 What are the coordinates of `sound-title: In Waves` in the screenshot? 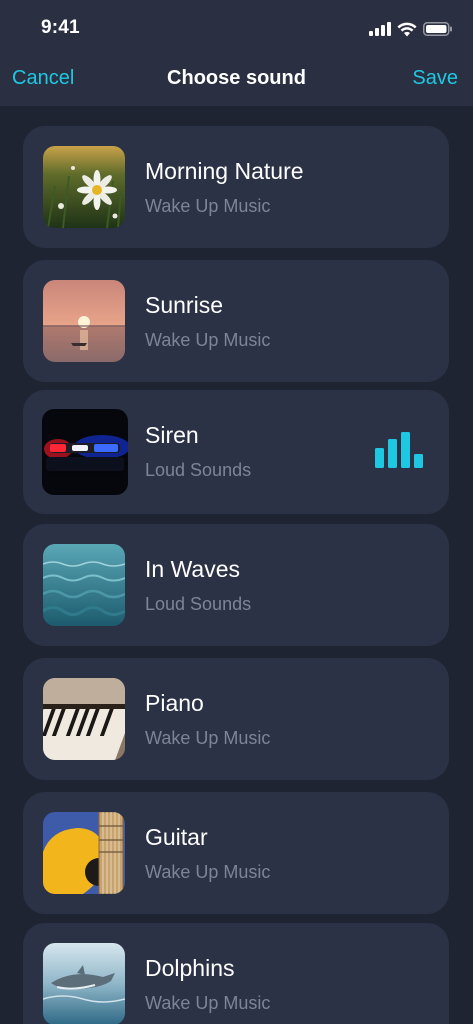 It's located at (193, 569).